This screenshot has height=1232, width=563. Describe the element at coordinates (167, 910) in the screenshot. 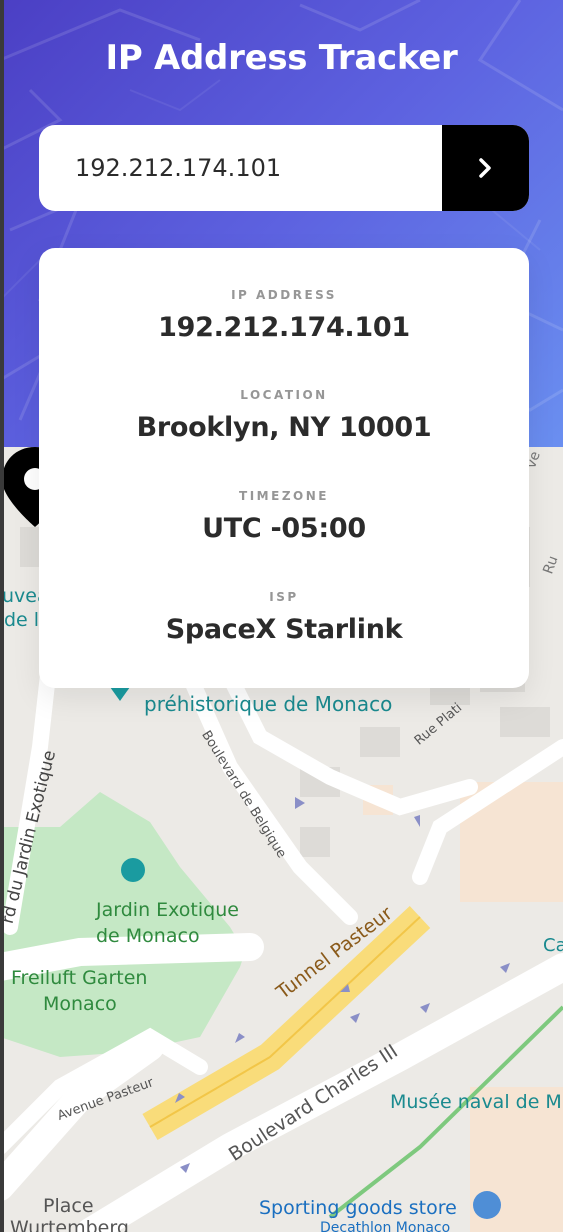

I see `map-label-jardin-exotique: Jardin Exotique` at that location.